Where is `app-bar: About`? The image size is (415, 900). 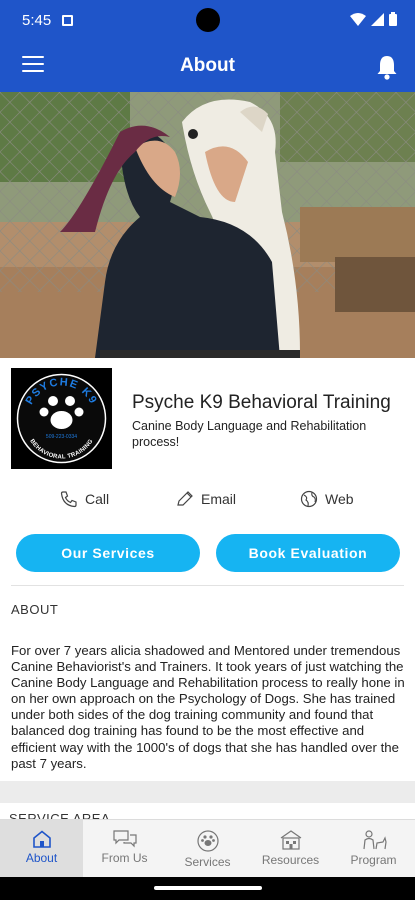
app-bar: About is located at coordinates (207, 66).